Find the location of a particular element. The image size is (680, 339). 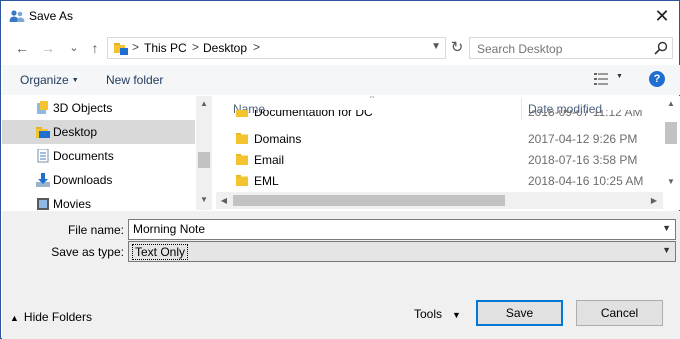

selected-type: Text Only is located at coordinates (160, 252).